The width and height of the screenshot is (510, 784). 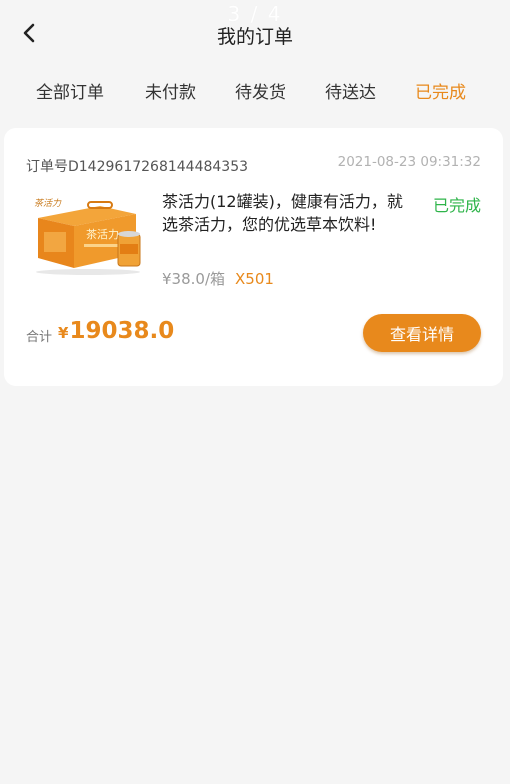 I want to click on tab-all-orders: 全部订单, so click(x=70, y=90).